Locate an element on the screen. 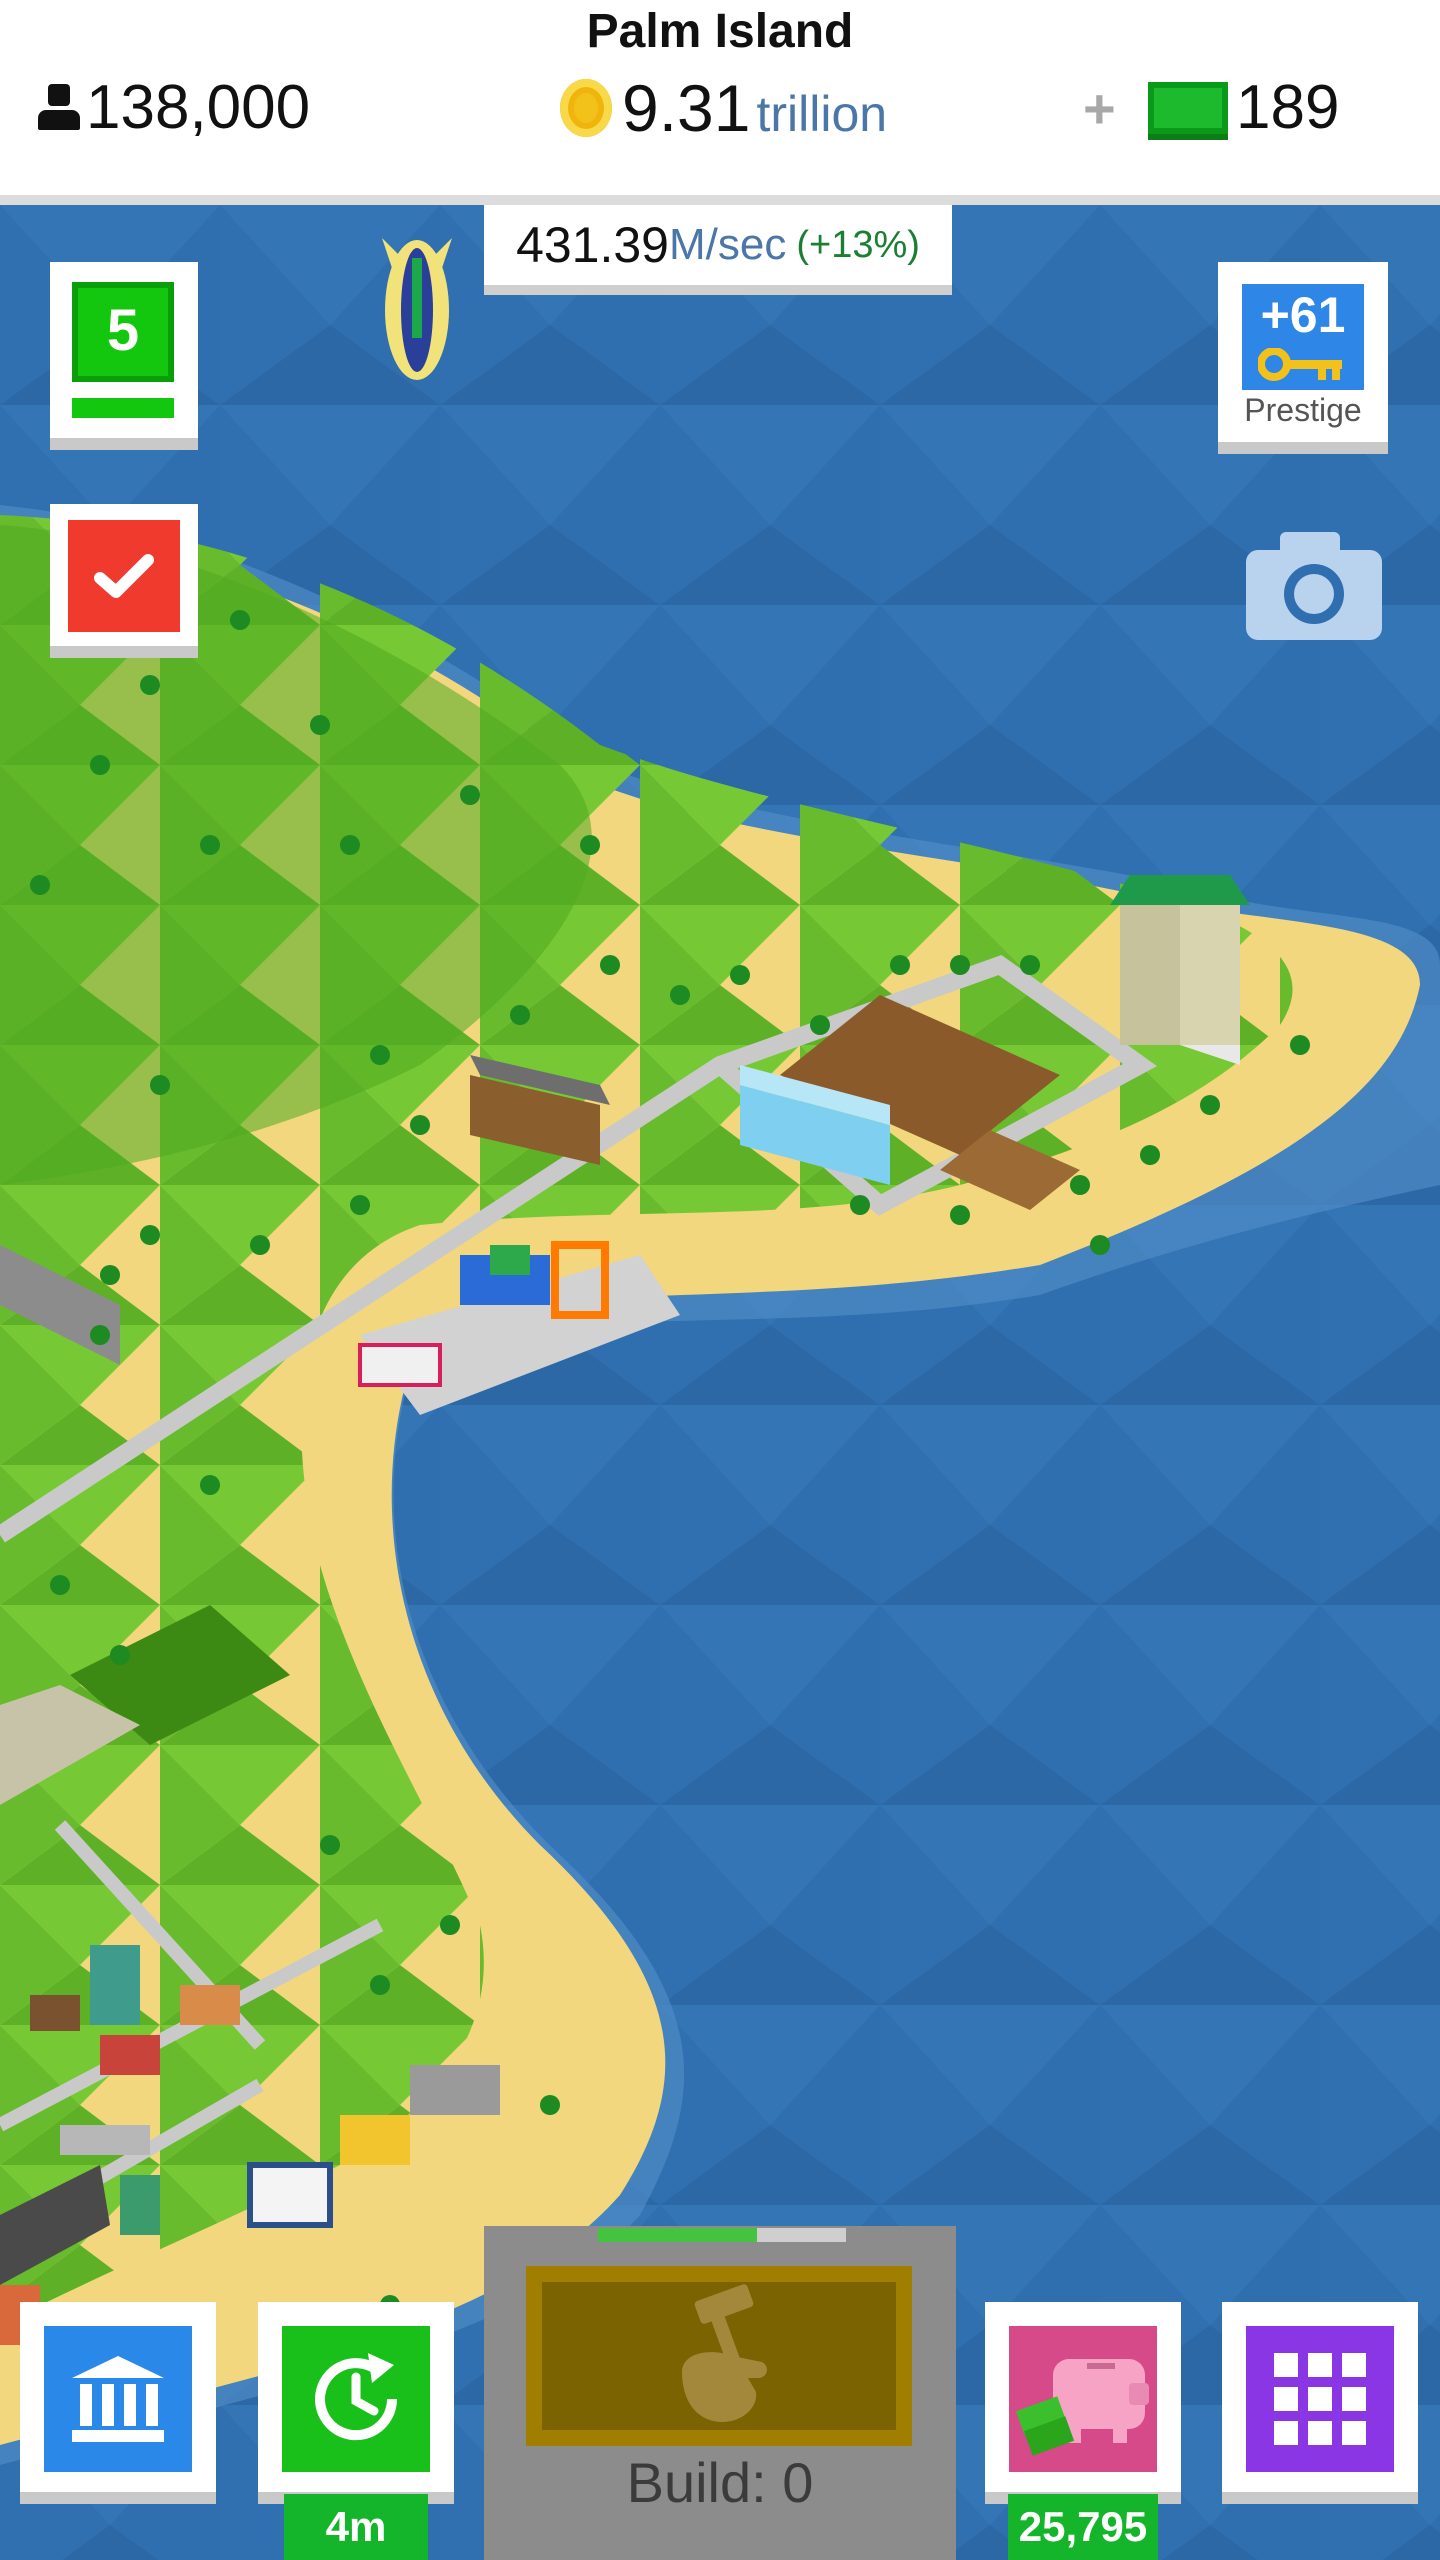 The width and height of the screenshot is (1440, 2560). hammer-hand-icon is located at coordinates (724, 2353).